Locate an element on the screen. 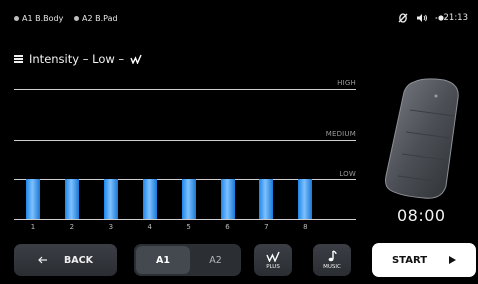  chart-x-tick-label: 1 is located at coordinates (33, 227).